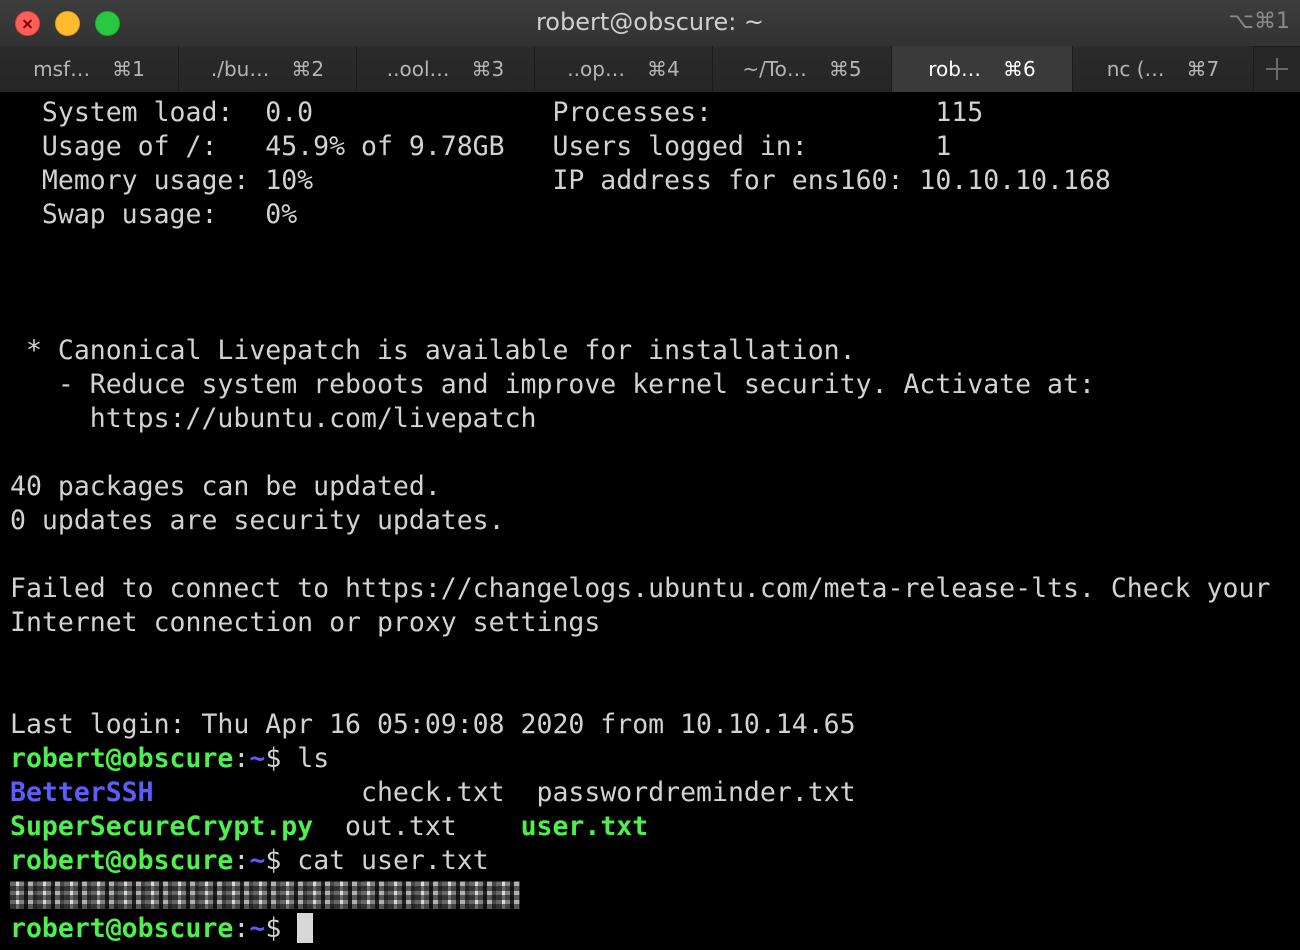 The width and height of the screenshot is (1300, 950). What do you see at coordinates (257, 792) in the screenshot?
I see `ls-padding` at bounding box center [257, 792].